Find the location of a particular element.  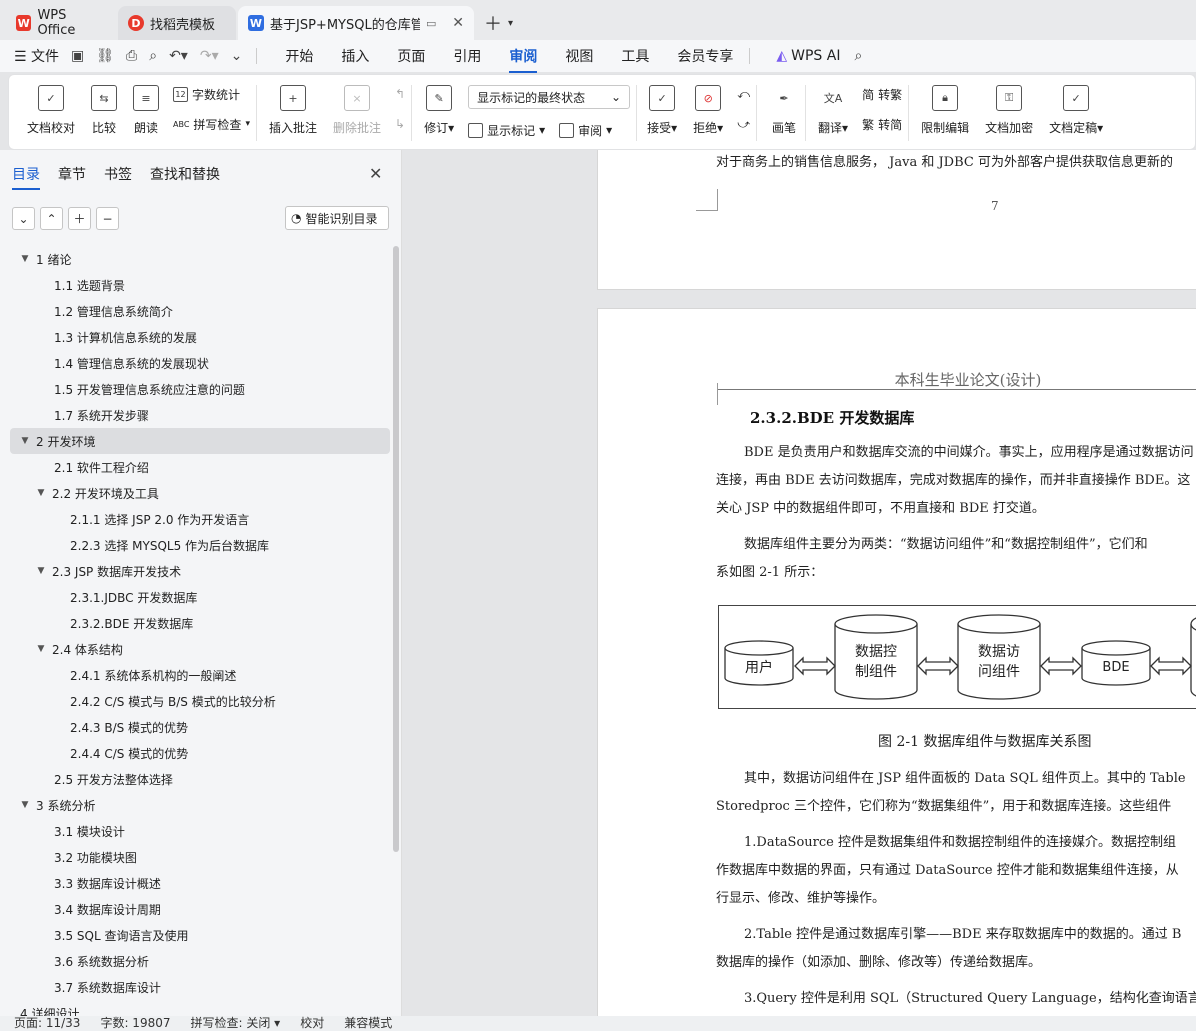

toc-item: 2.5 开发方法整体选择 is located at coordinates (200, 779).